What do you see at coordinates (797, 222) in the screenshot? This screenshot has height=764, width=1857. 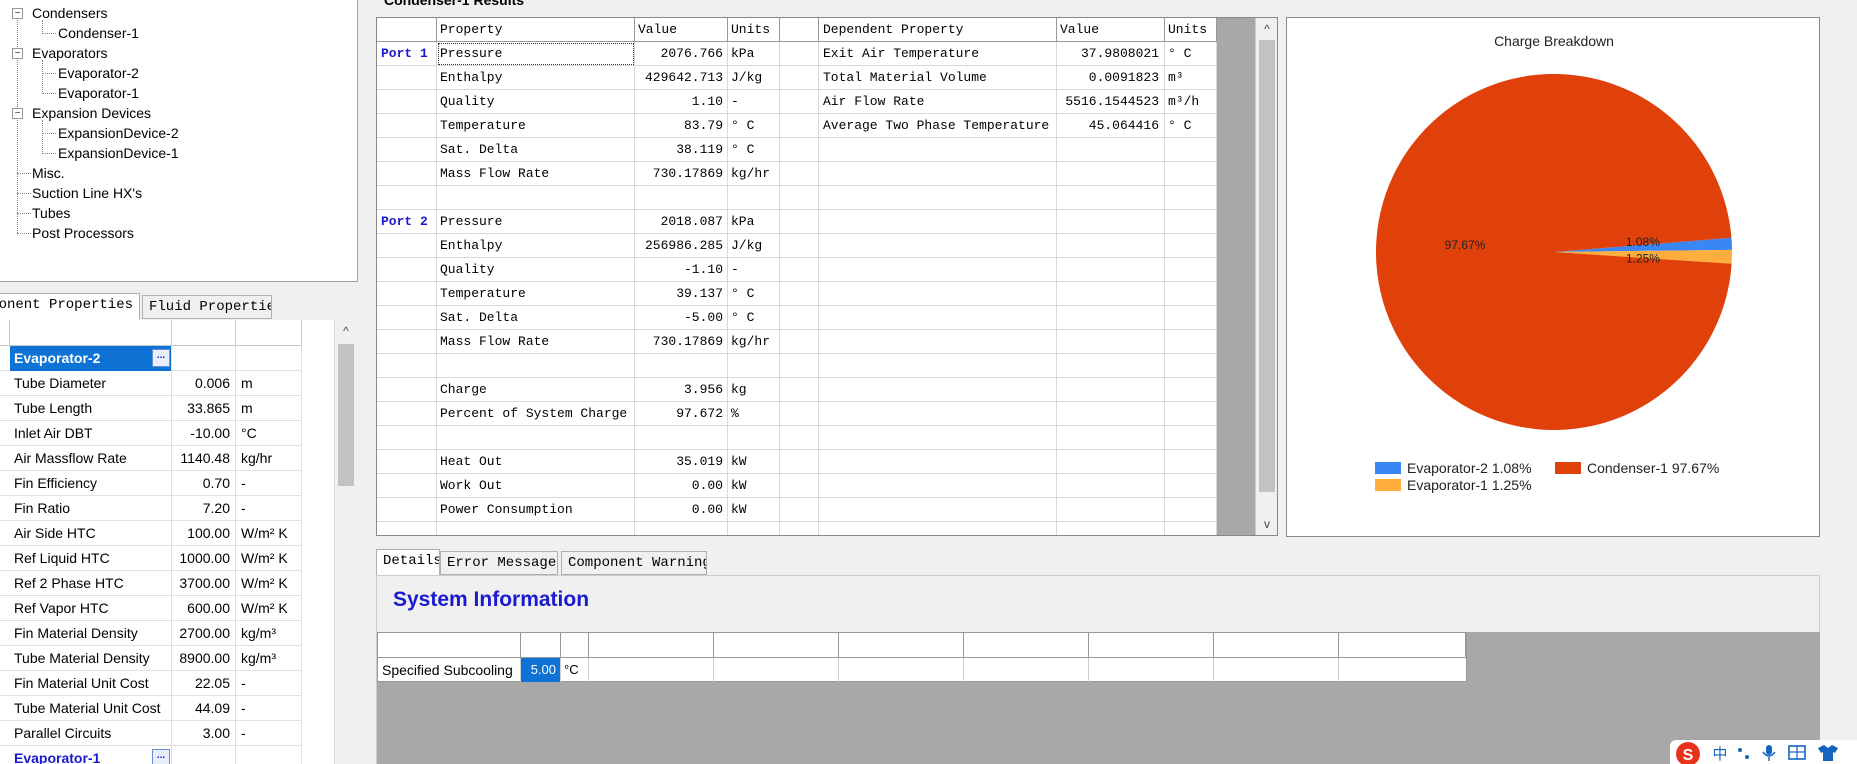 I see `results-row: Port 2 Pressure 2018.087 kPa` at bounding box center [797, 222].